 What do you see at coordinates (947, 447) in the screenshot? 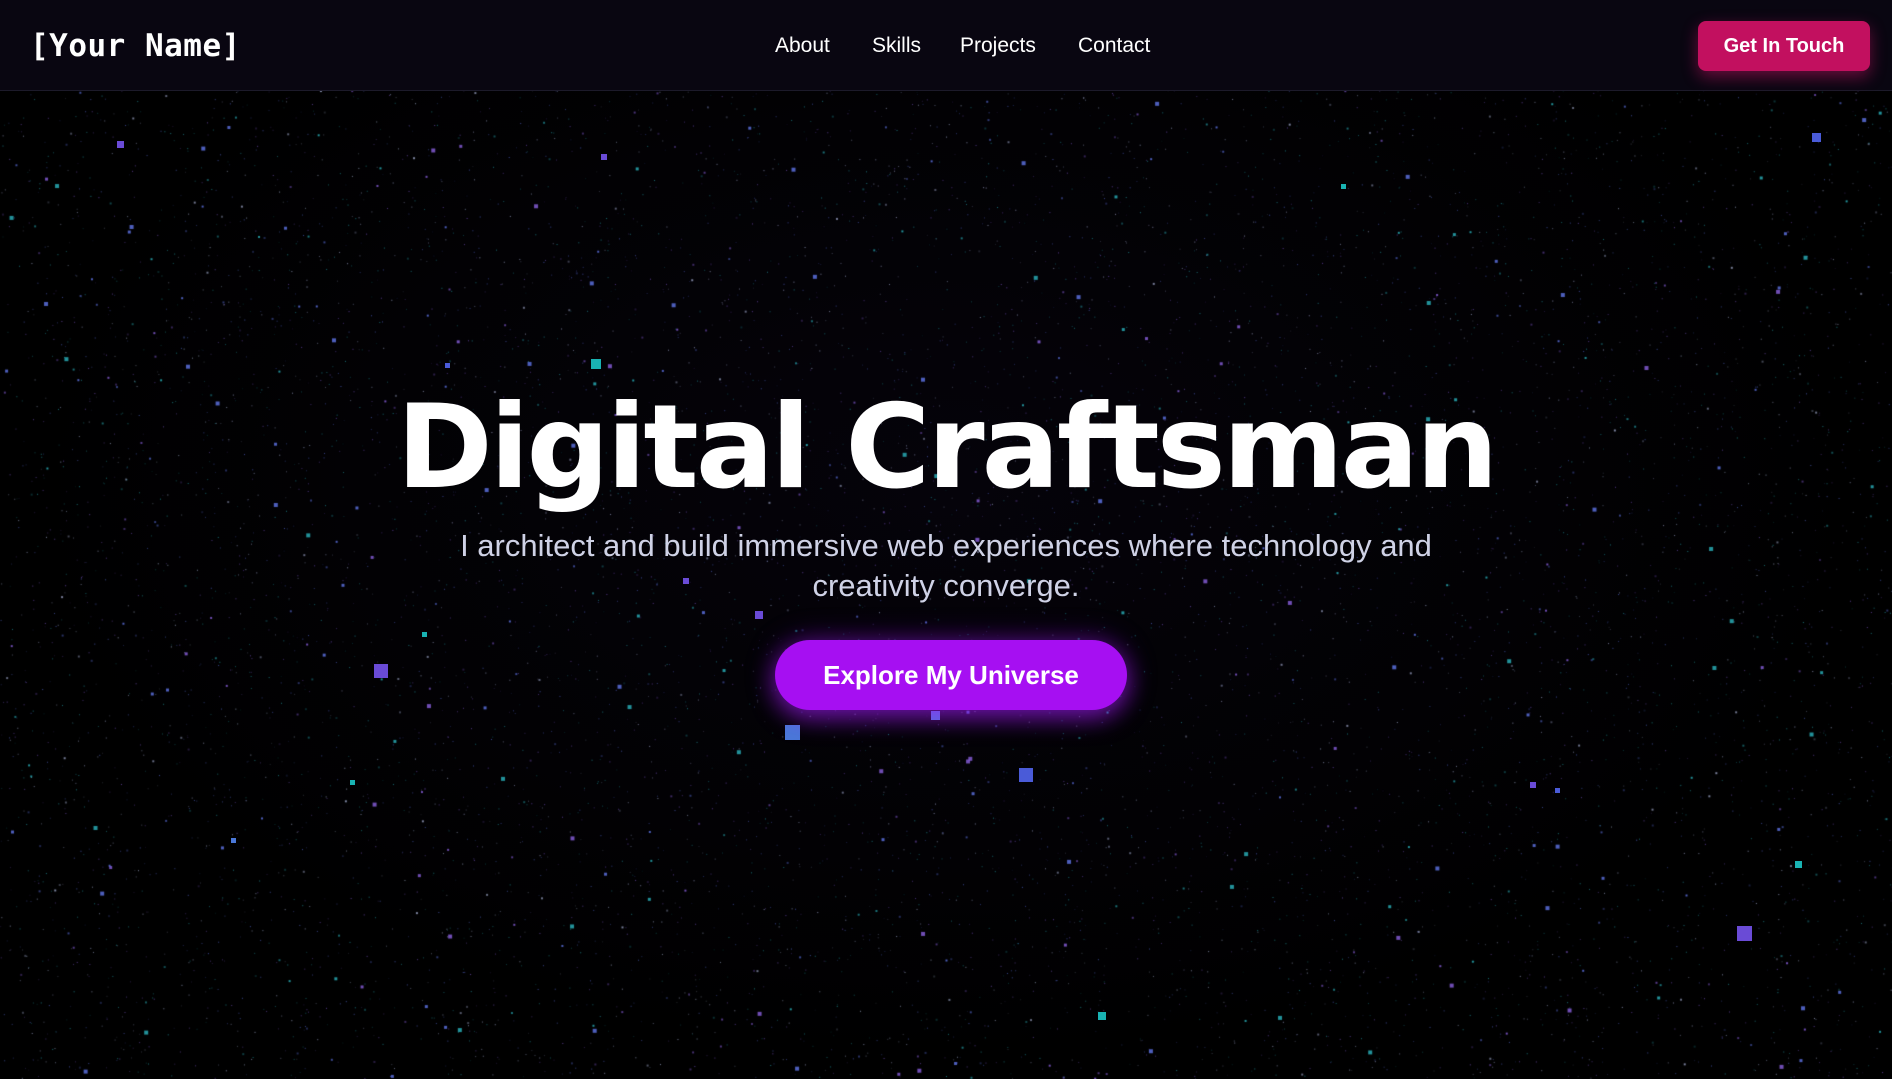
I see `hero-title: Digital Craftsman` at bounding box center [947, 447].